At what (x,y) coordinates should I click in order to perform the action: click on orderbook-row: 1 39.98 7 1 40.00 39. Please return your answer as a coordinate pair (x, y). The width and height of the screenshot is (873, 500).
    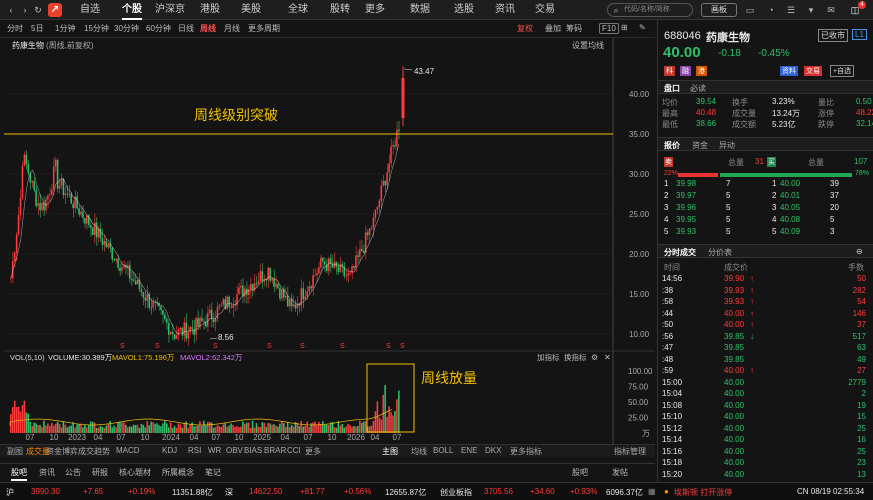
    Looking at the image, I should click on (765, 184).